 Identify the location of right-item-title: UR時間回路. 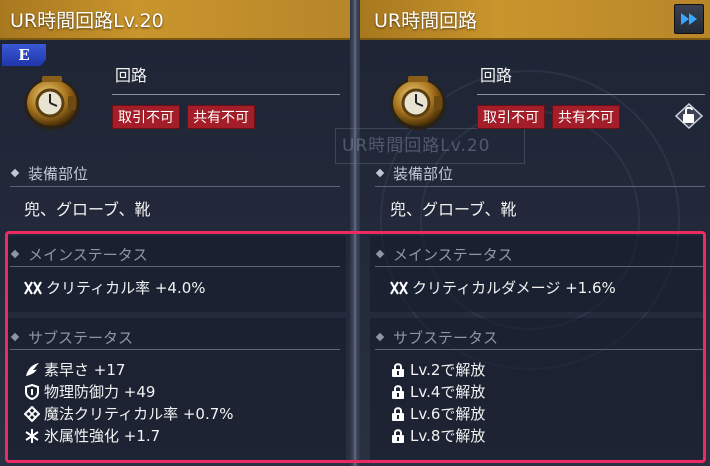
(426, 21).